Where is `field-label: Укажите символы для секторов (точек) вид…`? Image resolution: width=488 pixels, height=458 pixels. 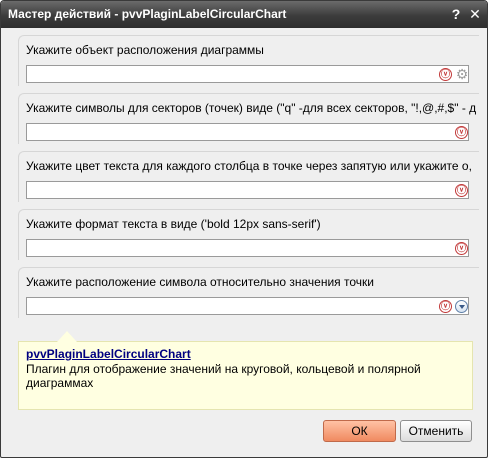
field-label: Укажите символы для секторов (точек) вид… is located at coordinates (251, 108).